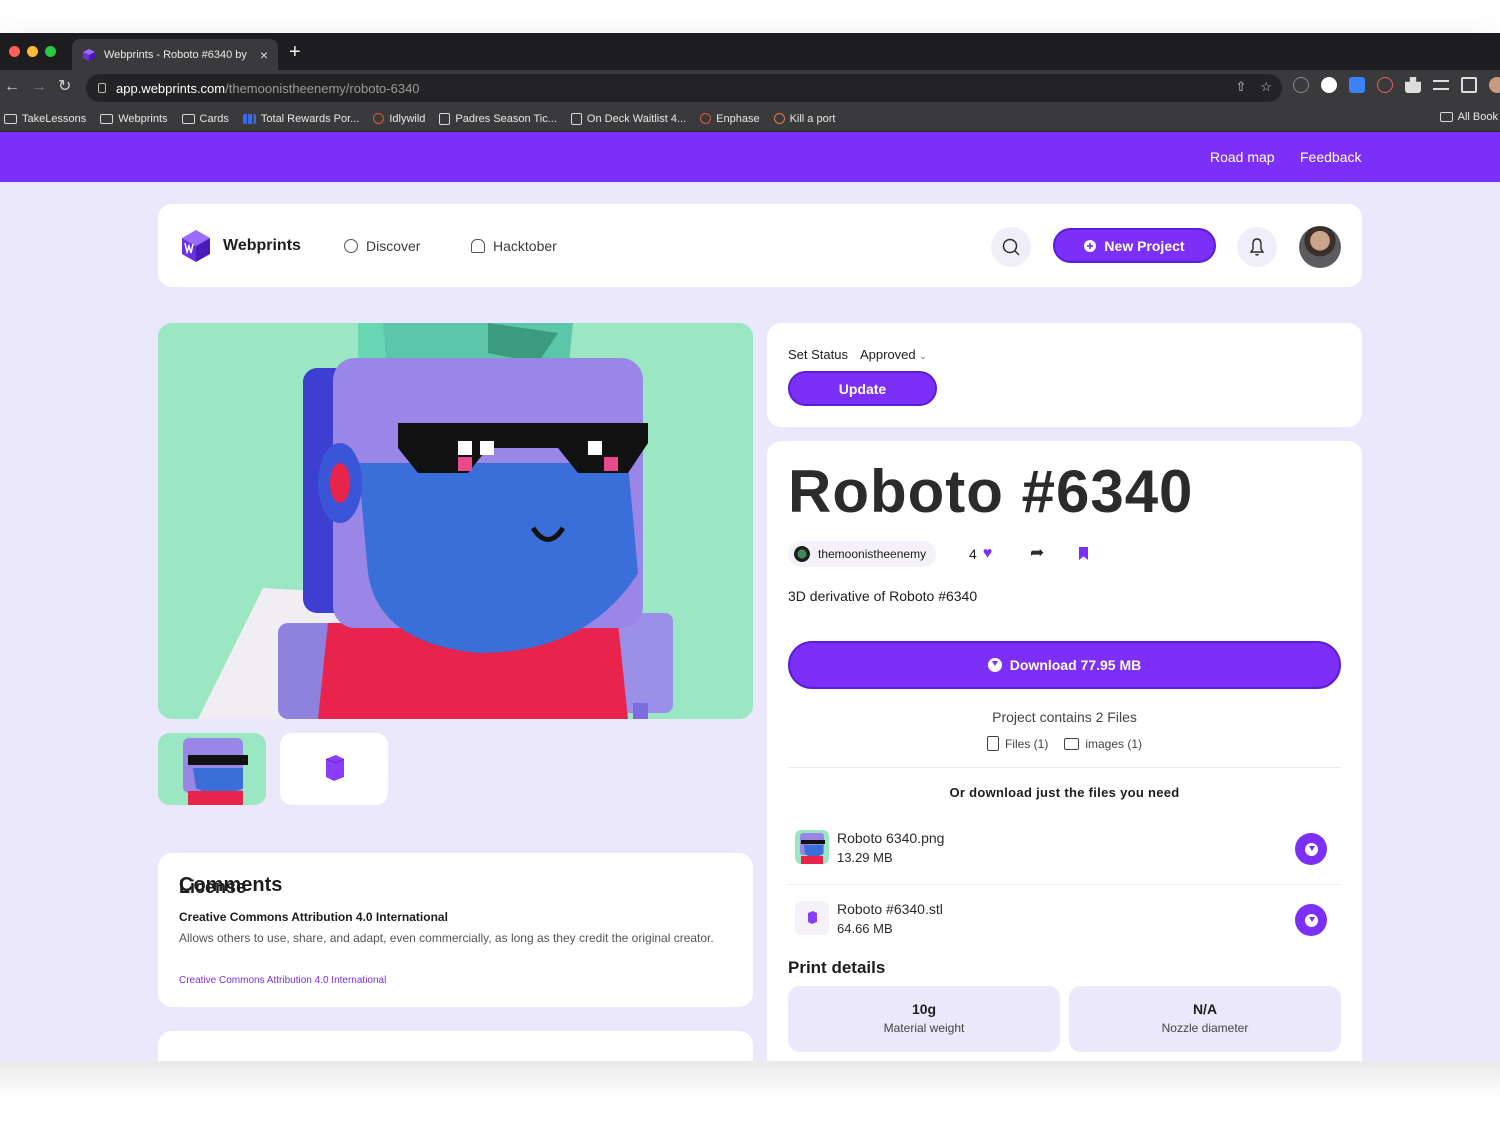 The height and width of the screenshot is (1125, 1500). Describe the element at coordinates (760, 245) in the screenshot. I see `site-header: Webprints Discover Hacktober New Project` at that location.